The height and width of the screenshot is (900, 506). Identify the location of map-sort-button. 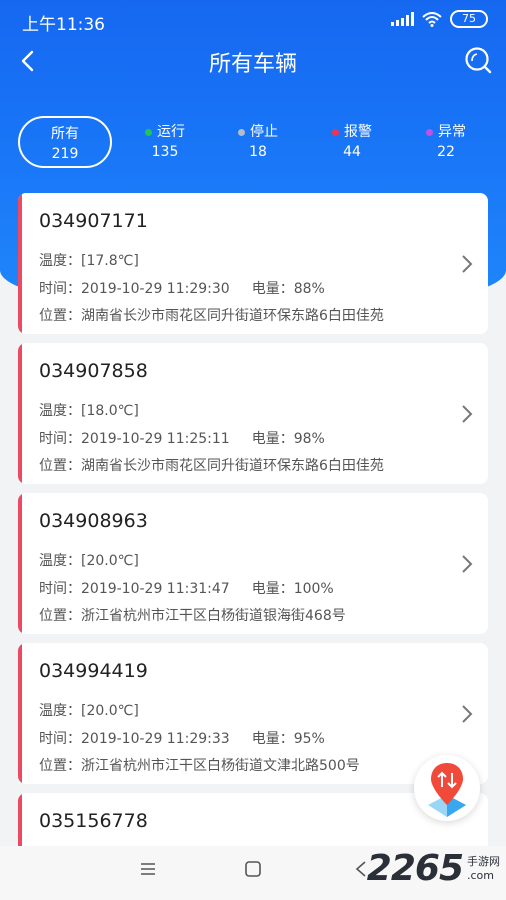
(447, 788).